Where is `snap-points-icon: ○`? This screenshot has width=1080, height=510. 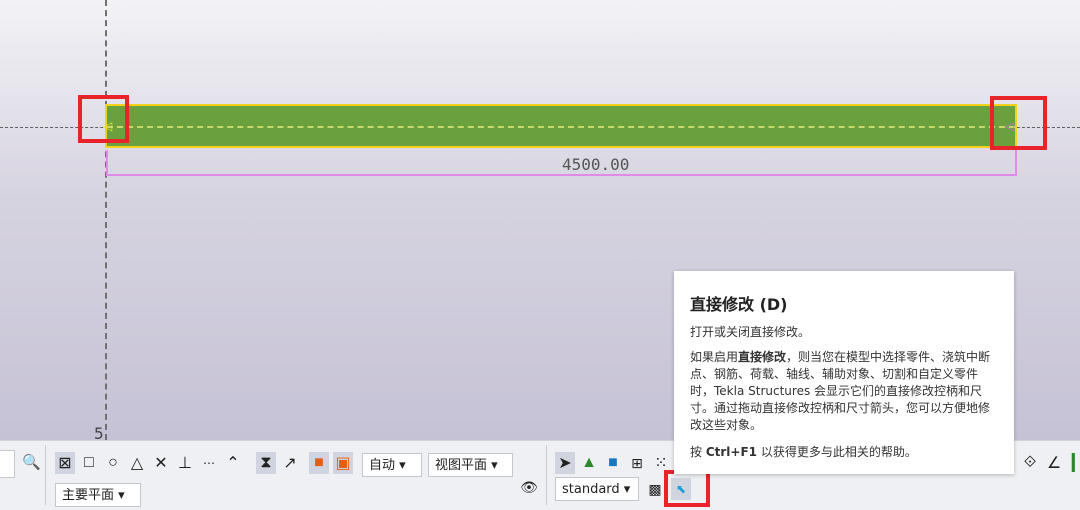
snap-points-icon: ○ is located at coordinates (113, 463).